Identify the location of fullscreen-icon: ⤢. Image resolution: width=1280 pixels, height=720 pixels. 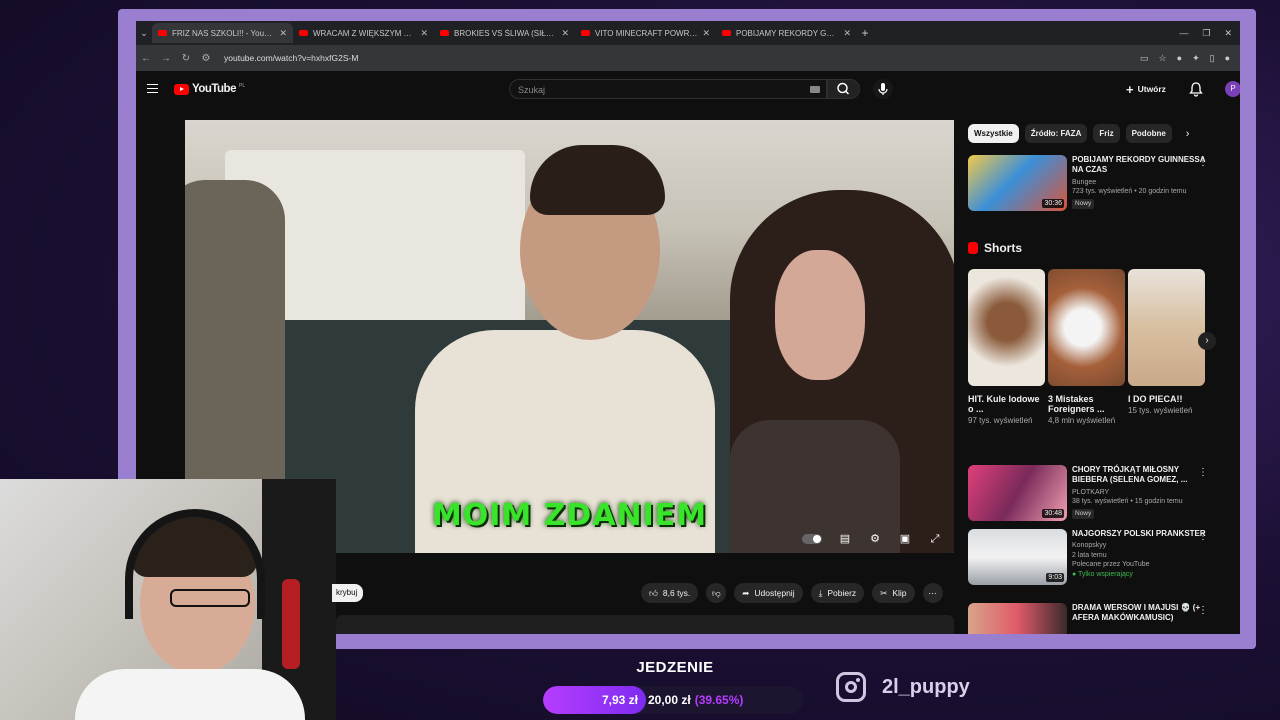
(935, 539).